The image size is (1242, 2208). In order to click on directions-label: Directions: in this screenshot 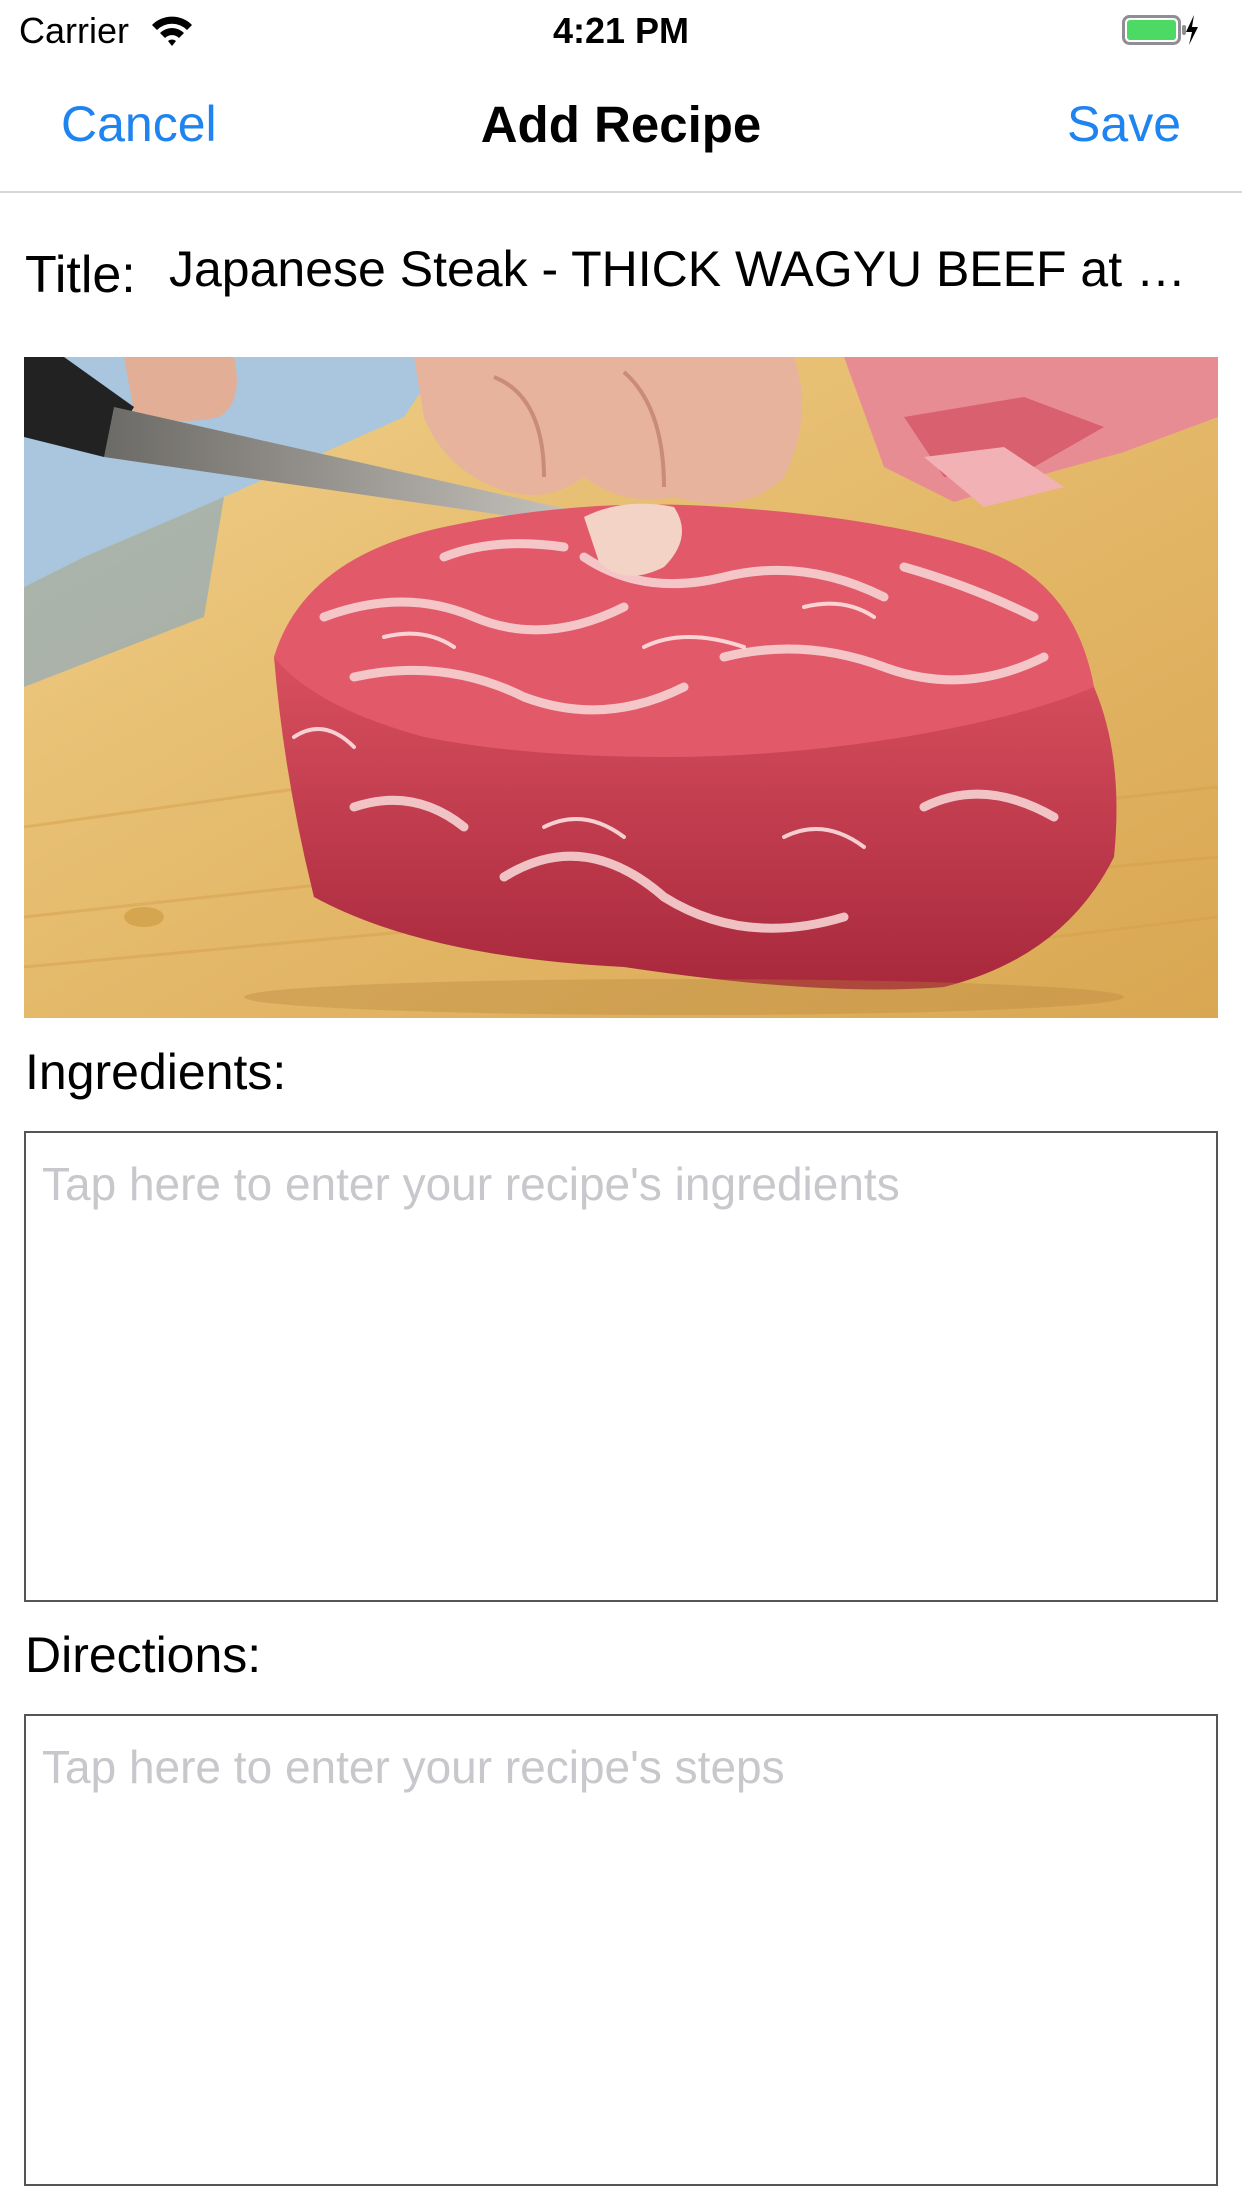, I will do `click(143, 1655)`.